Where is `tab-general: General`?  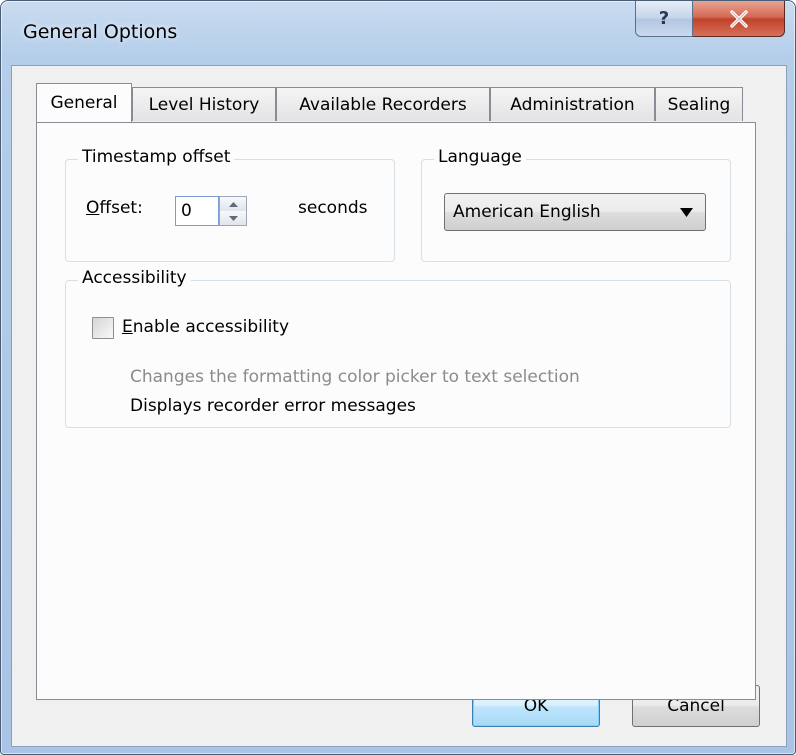 tab-general: General is located at coordinates (84, 102).